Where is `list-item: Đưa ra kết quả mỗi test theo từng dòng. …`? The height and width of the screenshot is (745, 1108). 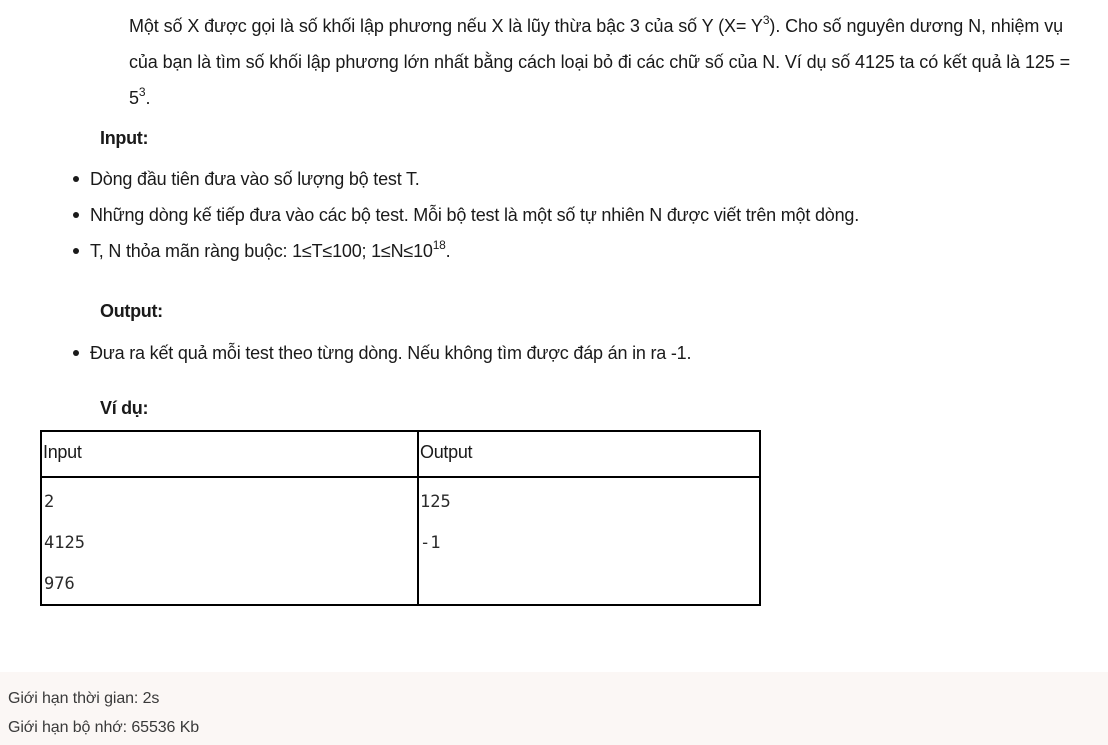 list-item: Đưa ra kết quả mỗi test theo từng dòng. … is located at coordinates (380, 353).